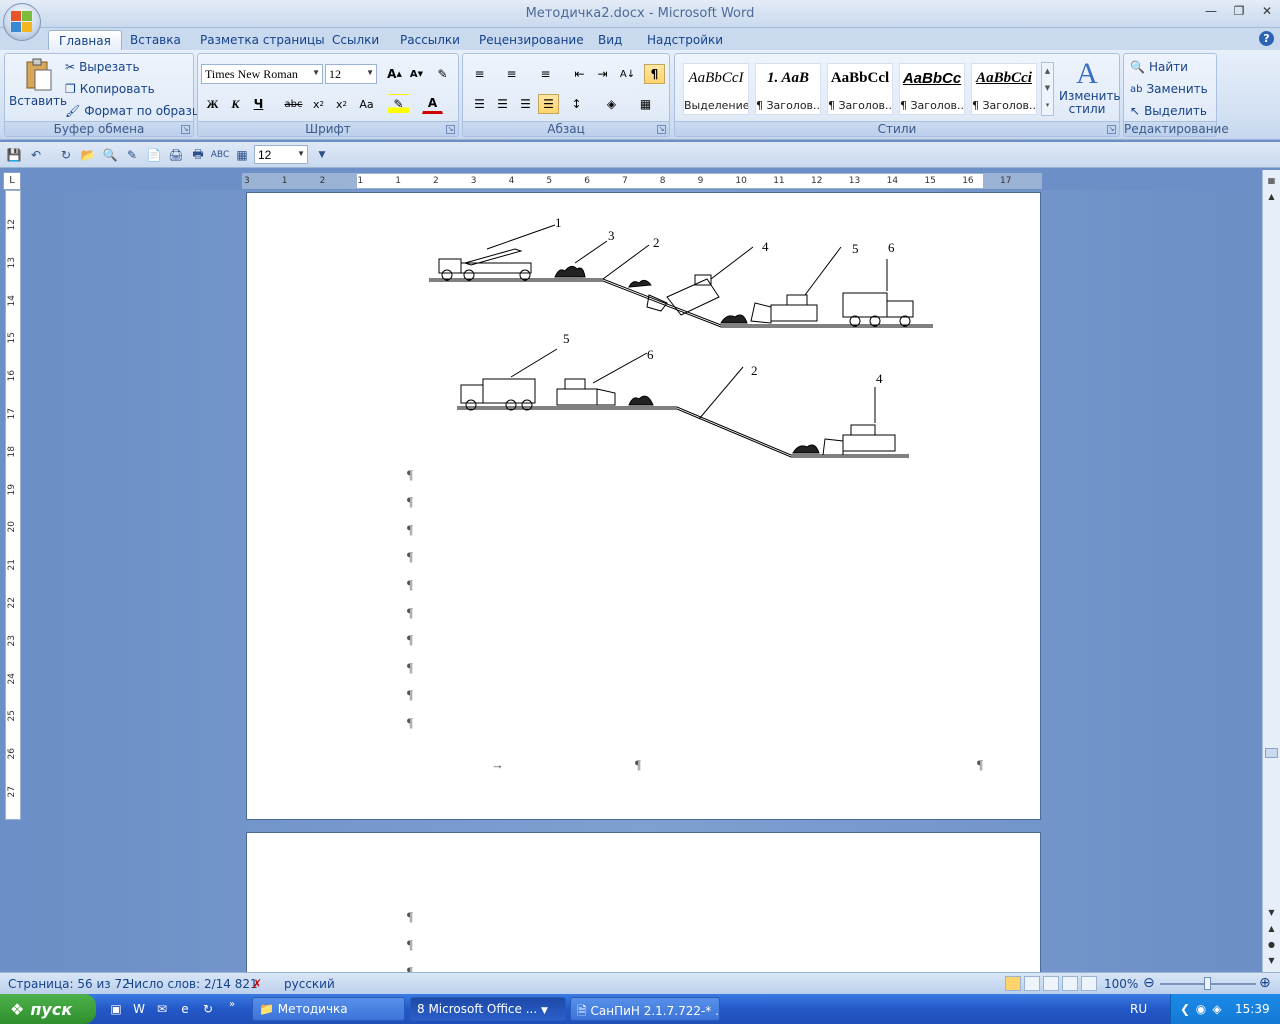  I want to click on minimize-button: —, so click(1211, 11).